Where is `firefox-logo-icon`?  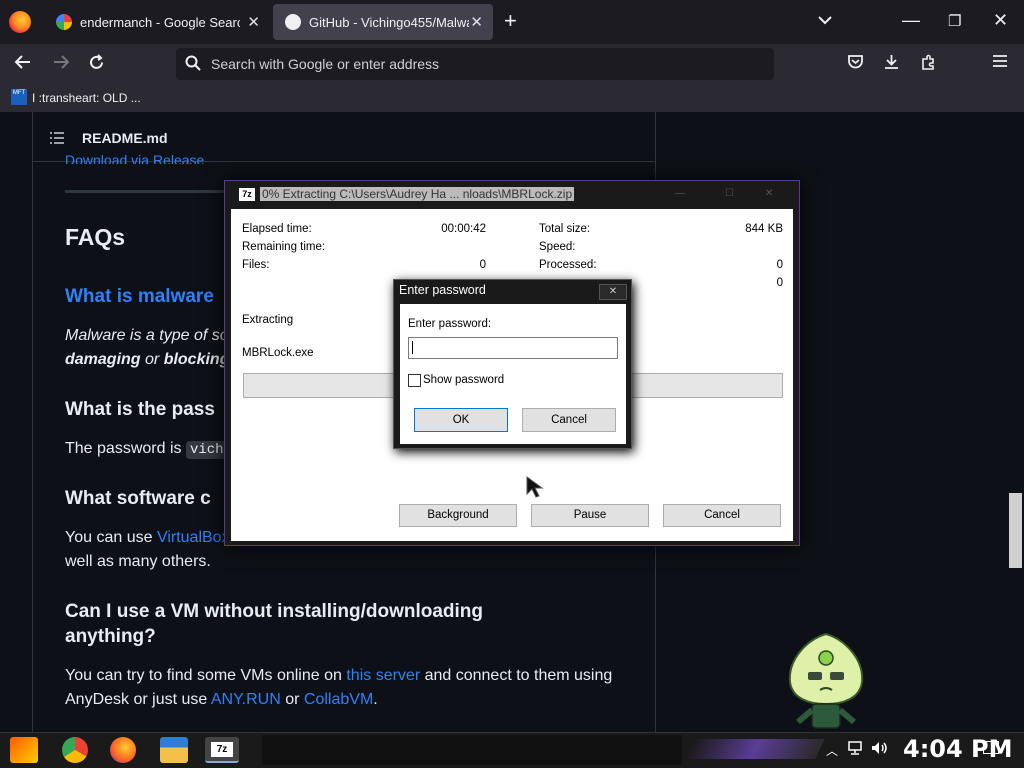
firefox-logo-icon is located at coordinates (20, 22).